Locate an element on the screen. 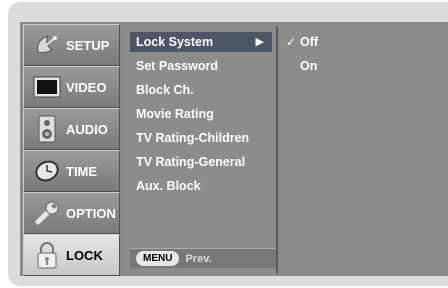  sidebar-item-option: OPTION is located at coordinates (71, 213).